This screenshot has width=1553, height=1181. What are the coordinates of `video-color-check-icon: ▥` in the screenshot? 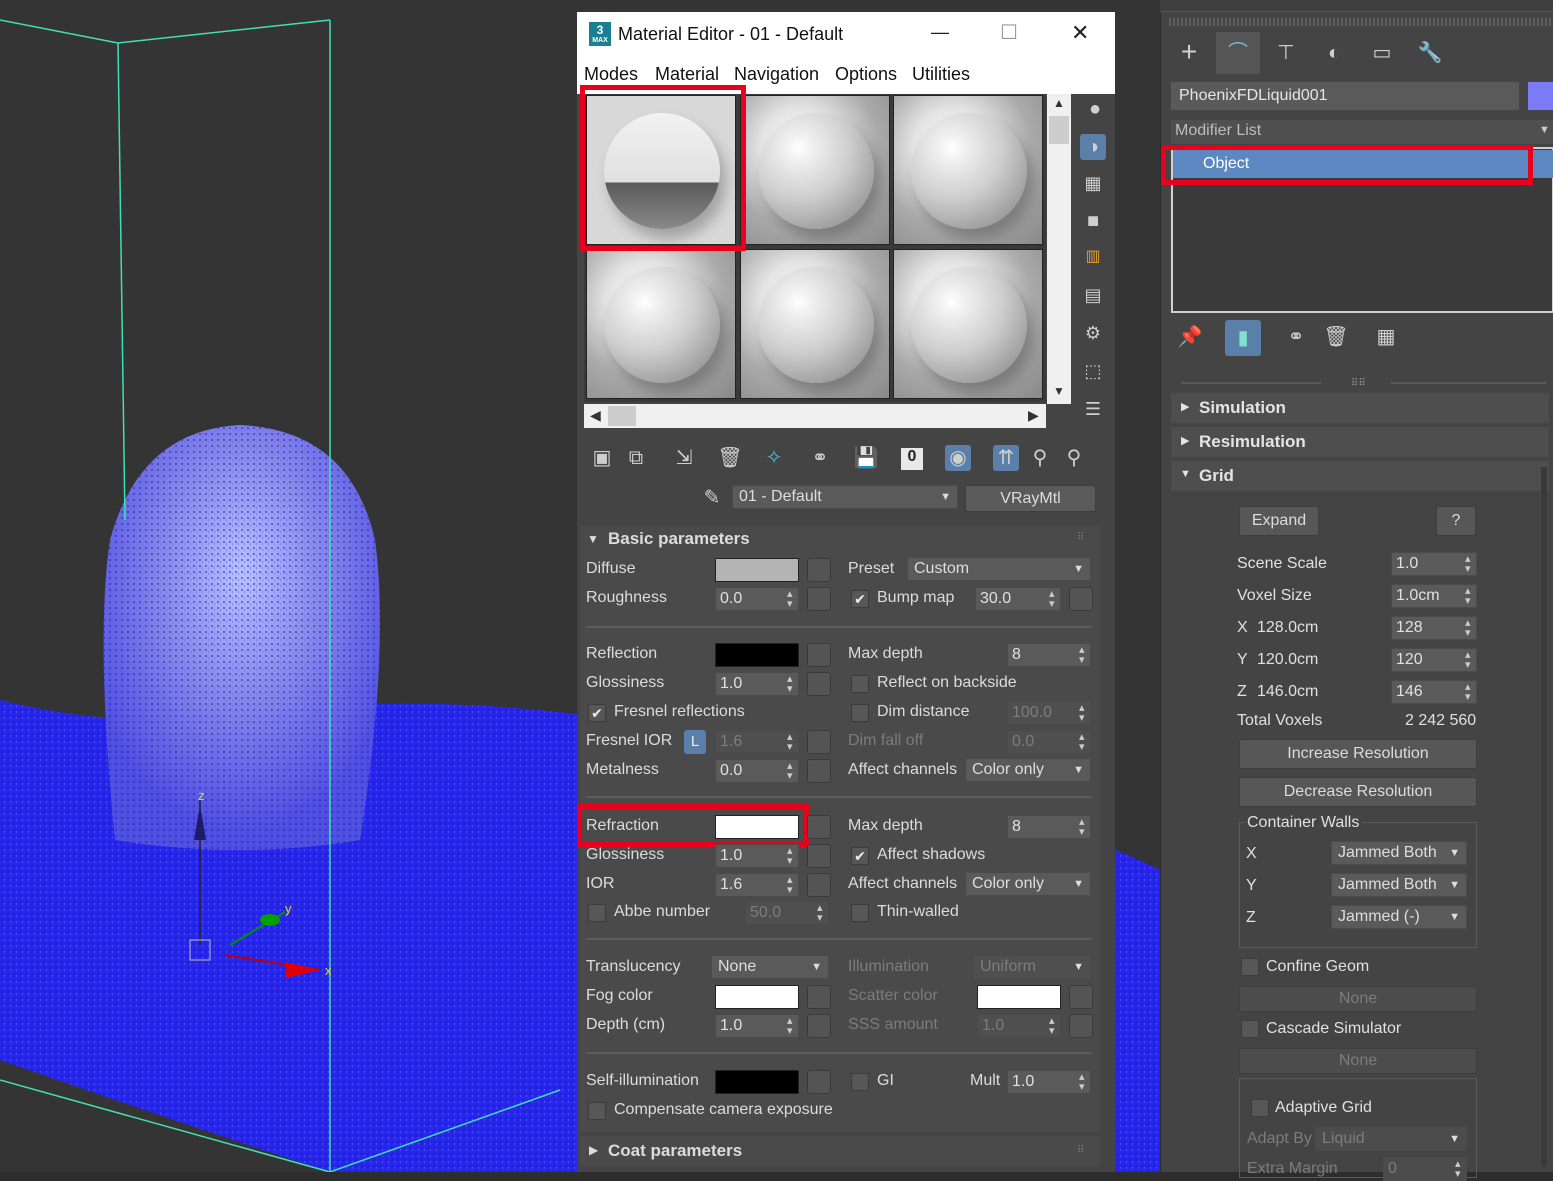 It's located at (1093, 257).